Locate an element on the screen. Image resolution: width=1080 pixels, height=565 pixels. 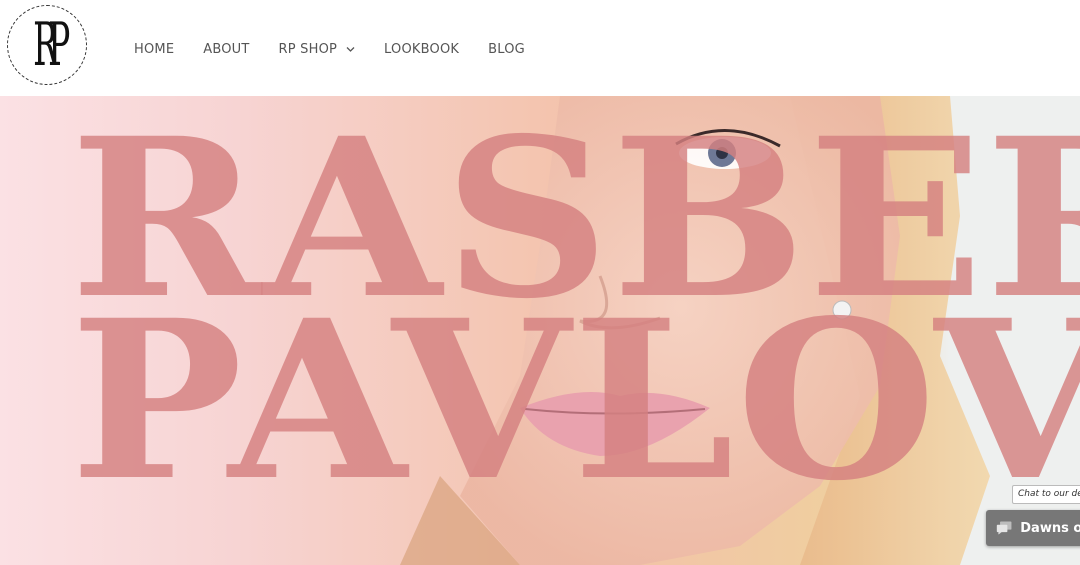
chat-button: Dawns onl is located at coordinates (1033, 528).